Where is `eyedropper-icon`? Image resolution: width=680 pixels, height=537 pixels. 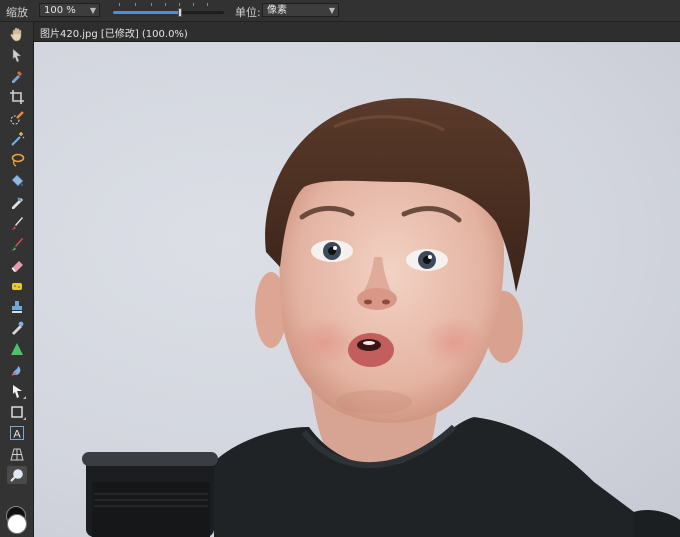
eyedropper-icon is located at coordinates (17, 77).